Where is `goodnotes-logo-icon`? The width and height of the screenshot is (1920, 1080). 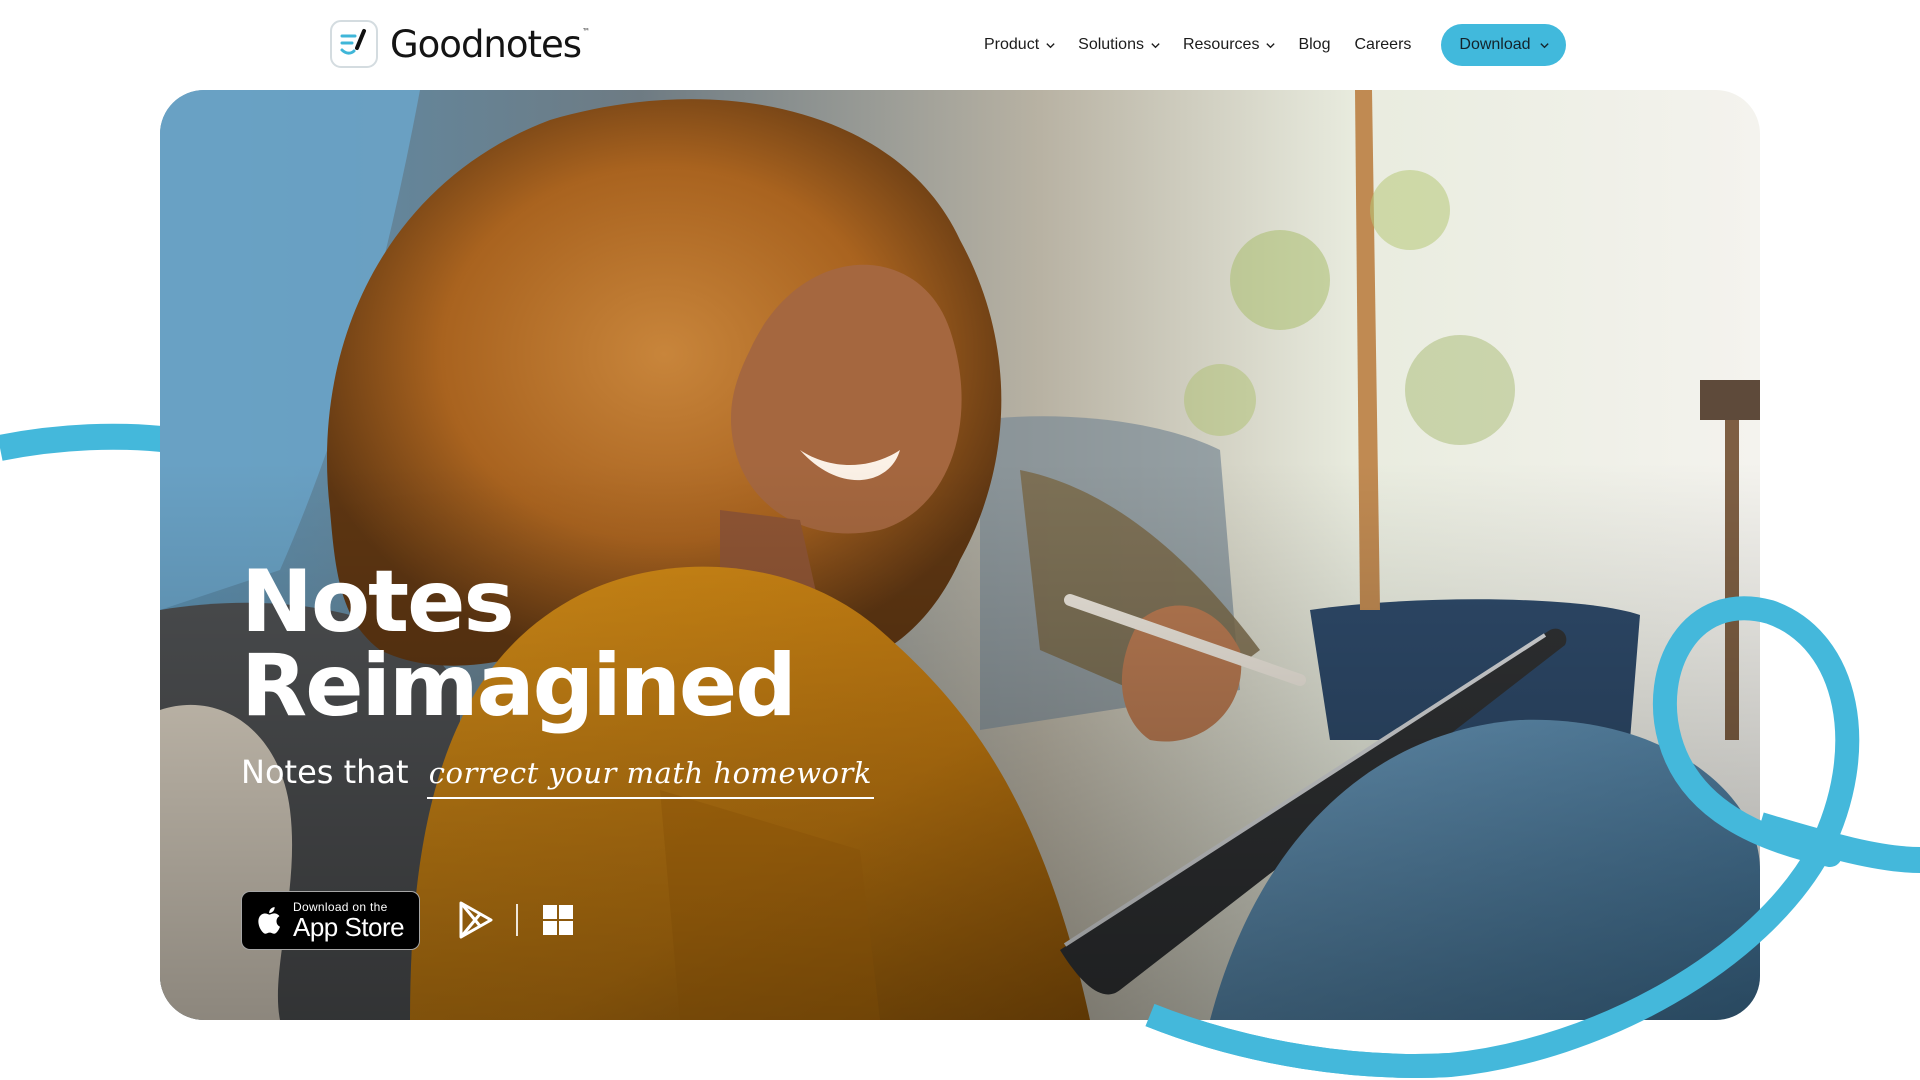 goodnotes-logo-icon is located at coordinates (354, 44).